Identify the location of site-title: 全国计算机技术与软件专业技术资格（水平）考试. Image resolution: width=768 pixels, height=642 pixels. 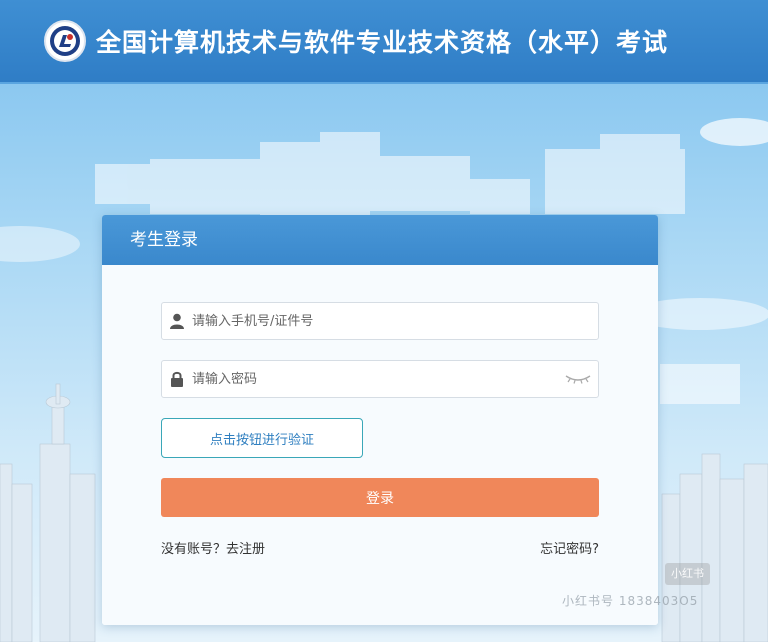
(382, 42).